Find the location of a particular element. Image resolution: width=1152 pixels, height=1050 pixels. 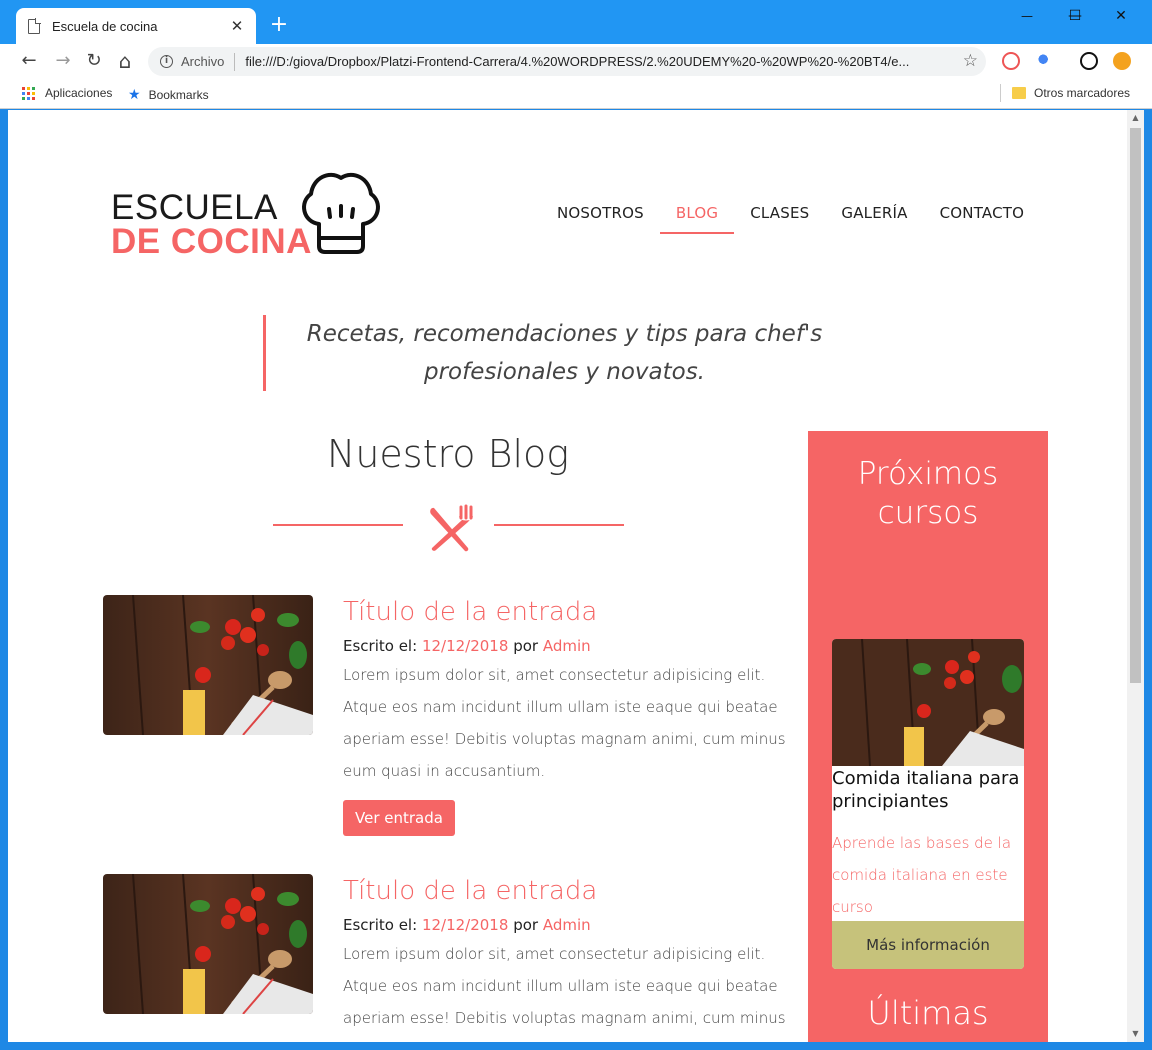

bookmark-bookmarks-label: Bookmarks is located at coordinates (178, 94).